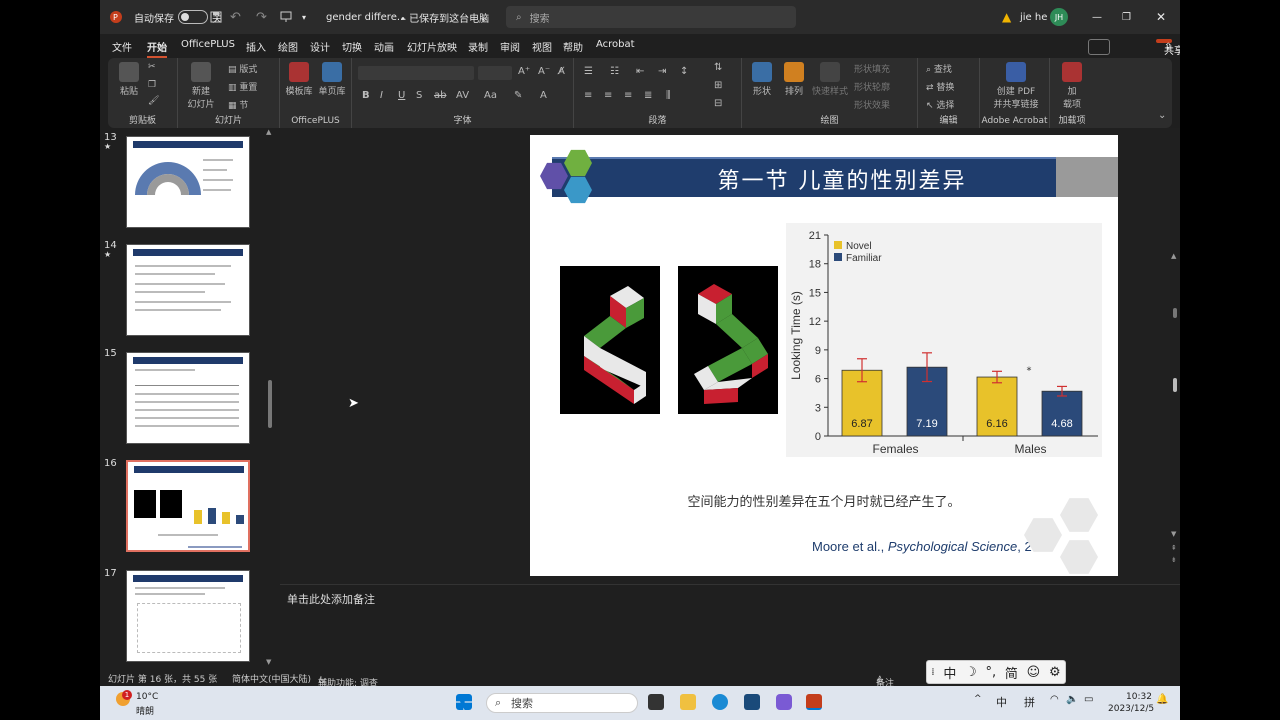 The image size is (1280, 720). Describe the element at coordinates (261, 17) in the screenshot. I see `redo-icon: ↷` at that location.